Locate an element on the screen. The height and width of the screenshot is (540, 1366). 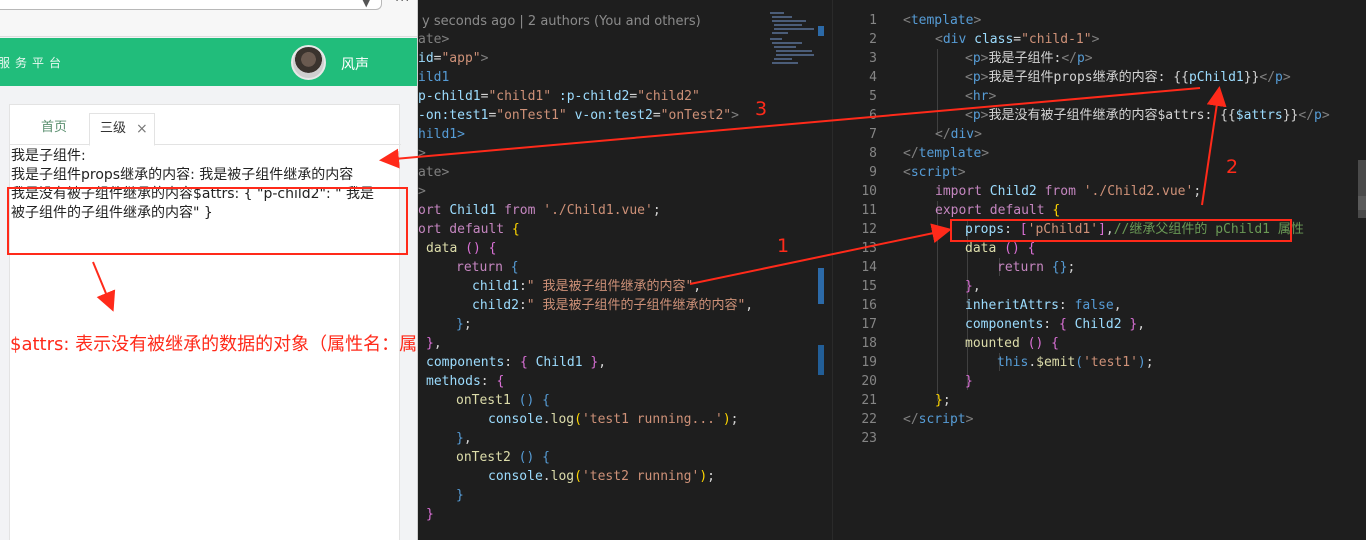
tab-level3: 三级 × is located at coordinates (122, 129).